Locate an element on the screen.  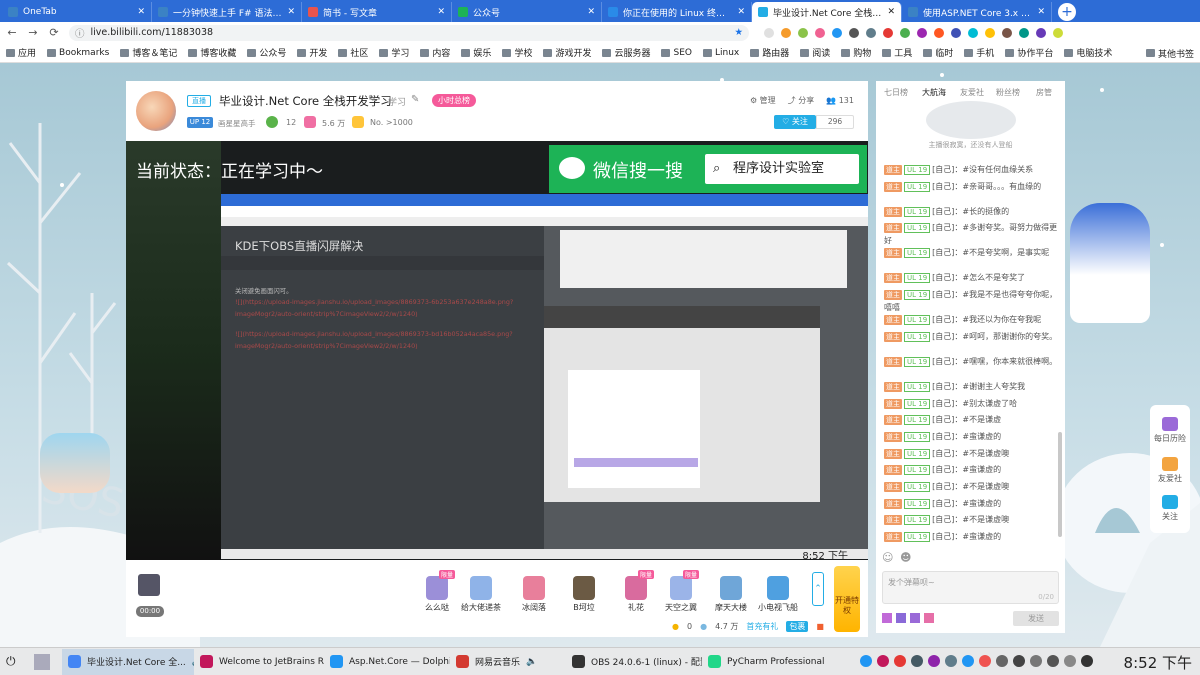
bookmark-item: 开发 is located at coordinates (312, 52).